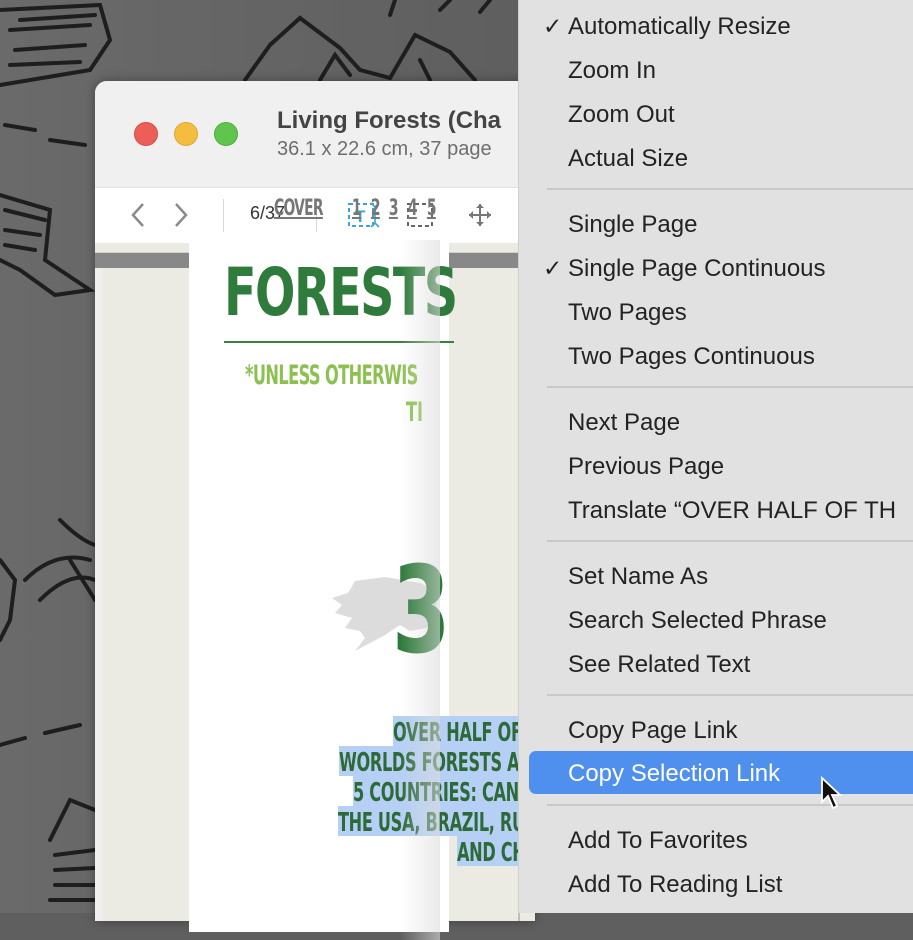 Image resolution: width=913 pixels, height=940 pixels. What do you see at coordinates (721, 619) in the screenshot?
I see `menu-item-search-selected-phrase: Search Selected Phrase` at bounding box center [721, 619].